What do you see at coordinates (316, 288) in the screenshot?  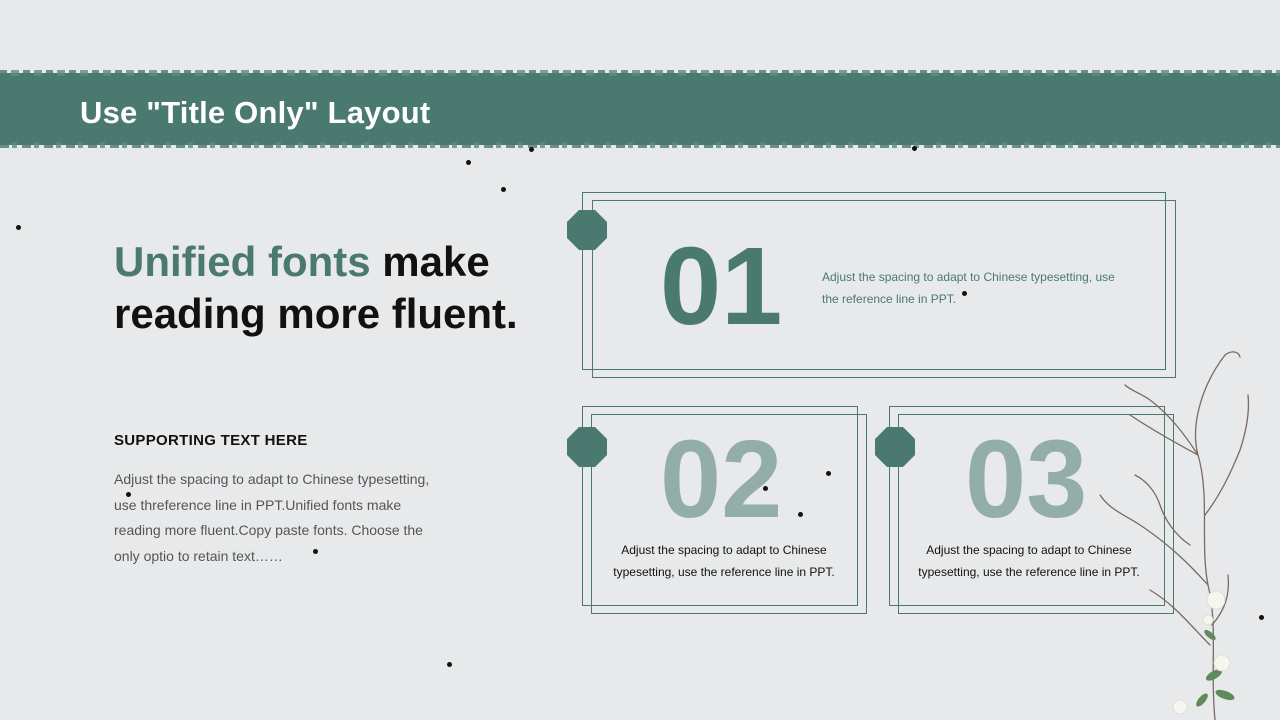 I see `headline: Unified fonts make reading more fluent.` at bounding box center [316, 288].